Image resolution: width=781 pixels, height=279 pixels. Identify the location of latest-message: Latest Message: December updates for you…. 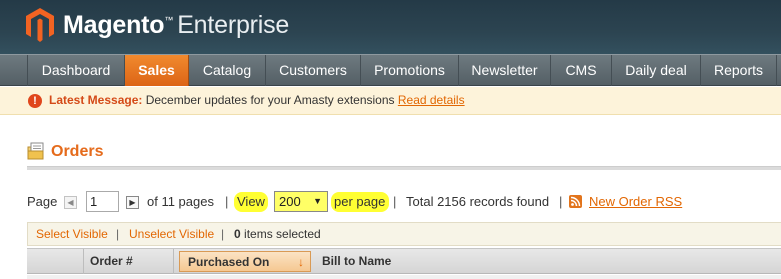
(257, 100).